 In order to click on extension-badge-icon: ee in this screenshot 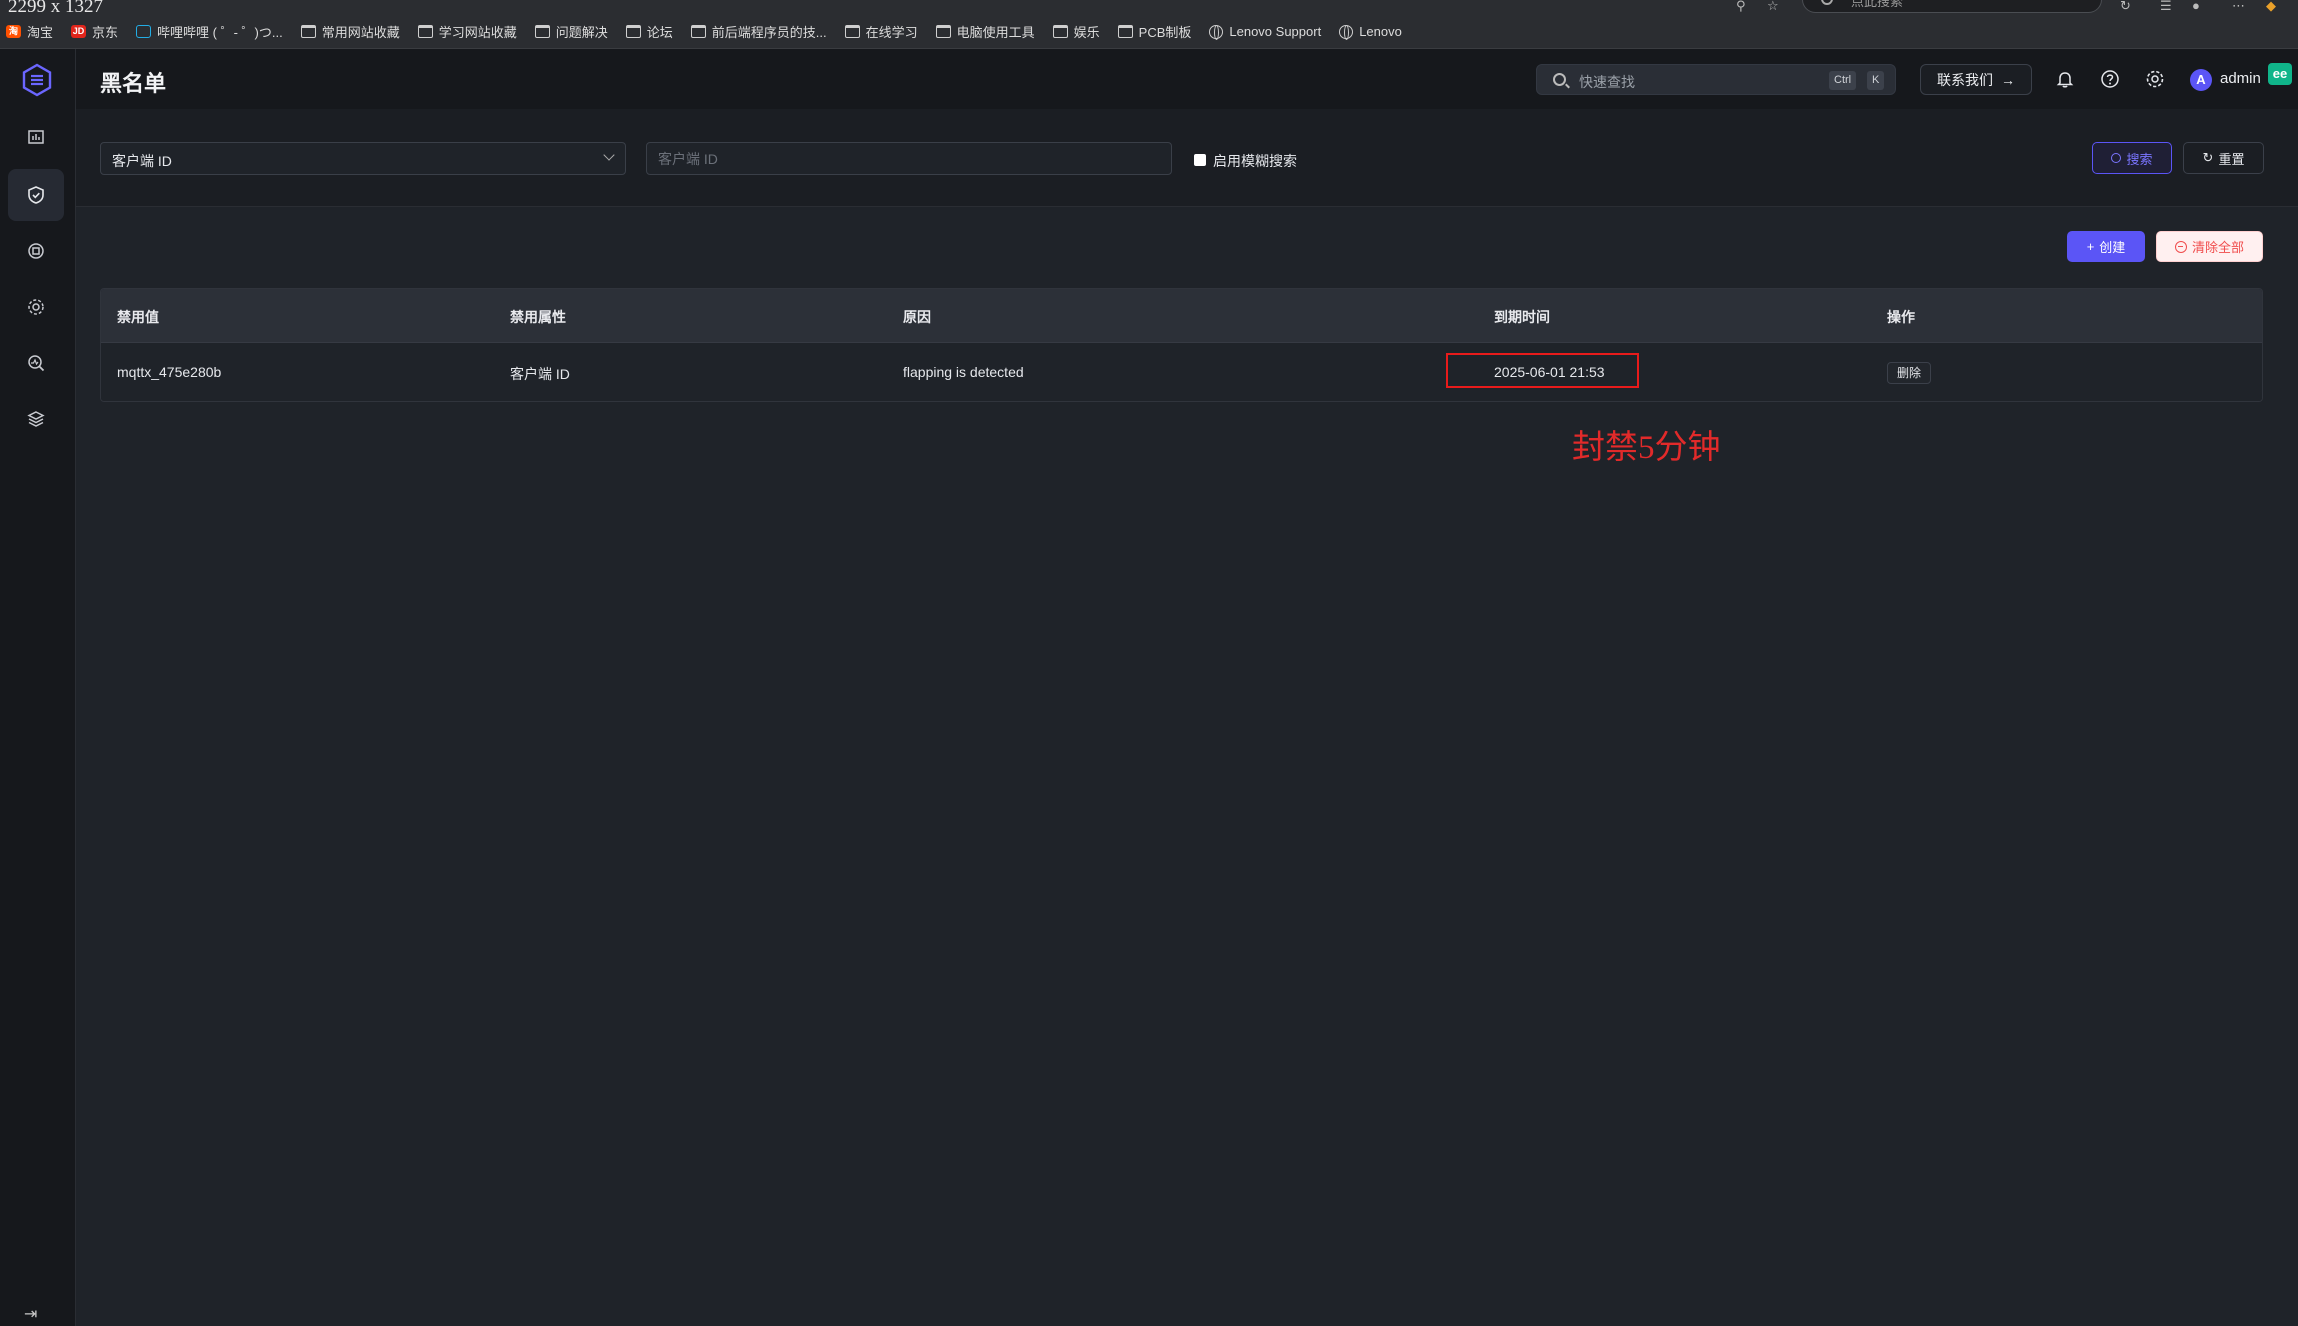, I will do `click(2280, 74)`.